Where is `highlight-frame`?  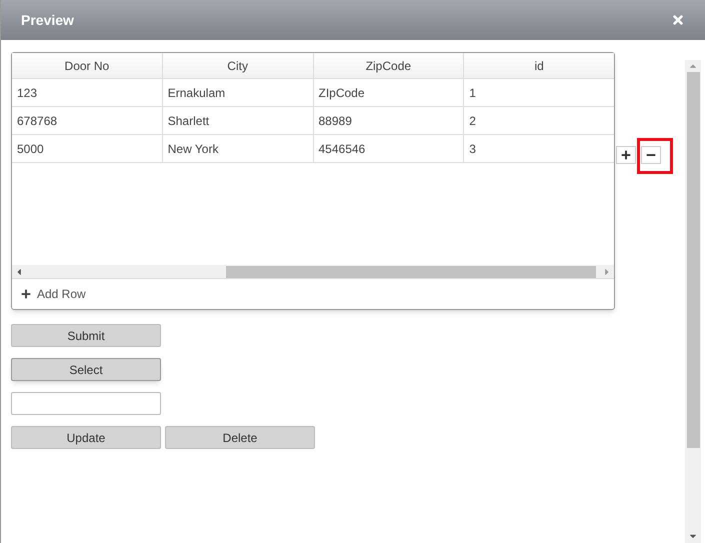
highlight-frame is located at coordinates (655, 156).